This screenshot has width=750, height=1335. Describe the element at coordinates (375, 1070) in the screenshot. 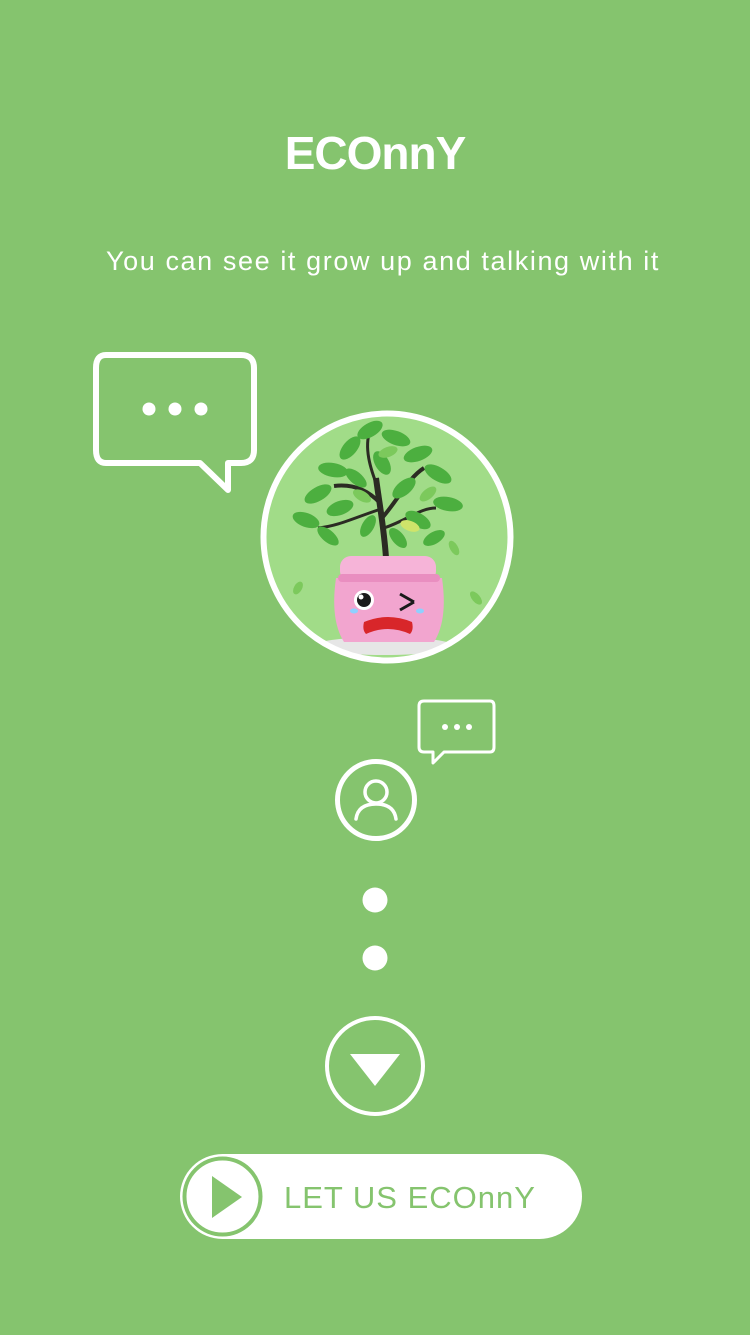

I see `down-triangle-icon` at that location.